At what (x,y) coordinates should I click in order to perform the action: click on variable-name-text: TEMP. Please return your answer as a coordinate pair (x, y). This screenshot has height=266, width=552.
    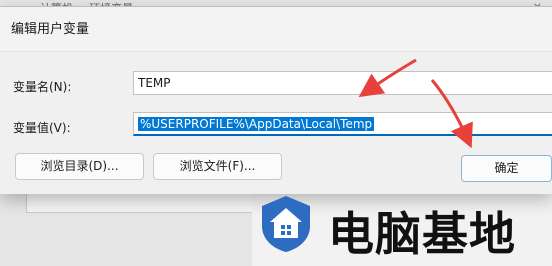
    Looking at the image, I should click on (154, 83).